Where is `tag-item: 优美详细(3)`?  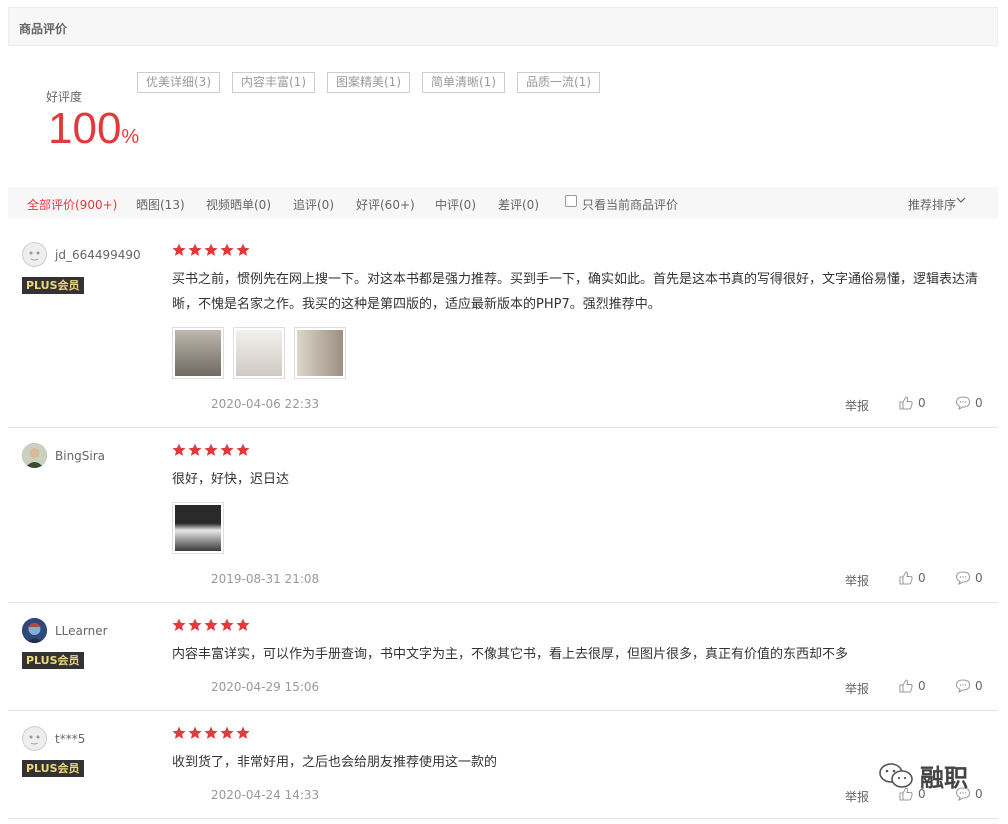 tag-item: 优美详细(3) is located at coordinates (178, 82).